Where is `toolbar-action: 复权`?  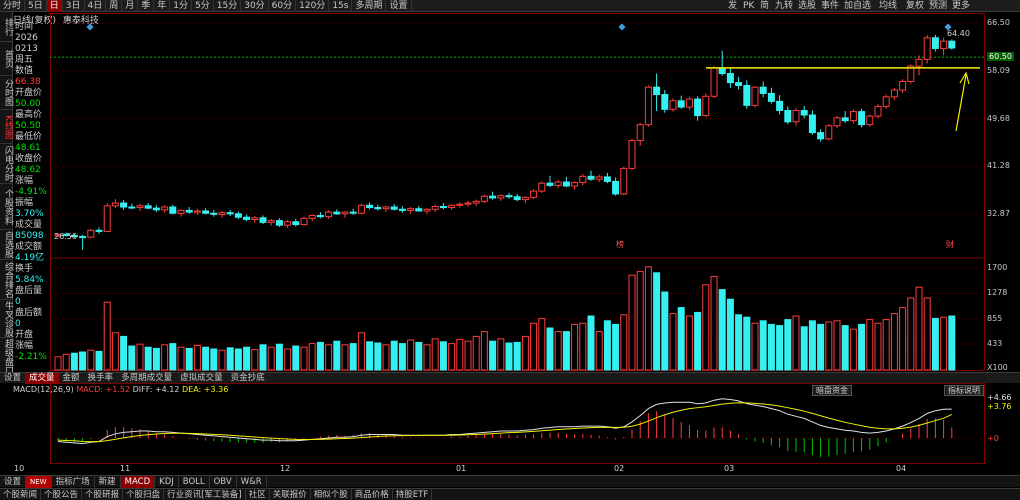 toolbar-action: 复权 is located at coordinates (915, 6).